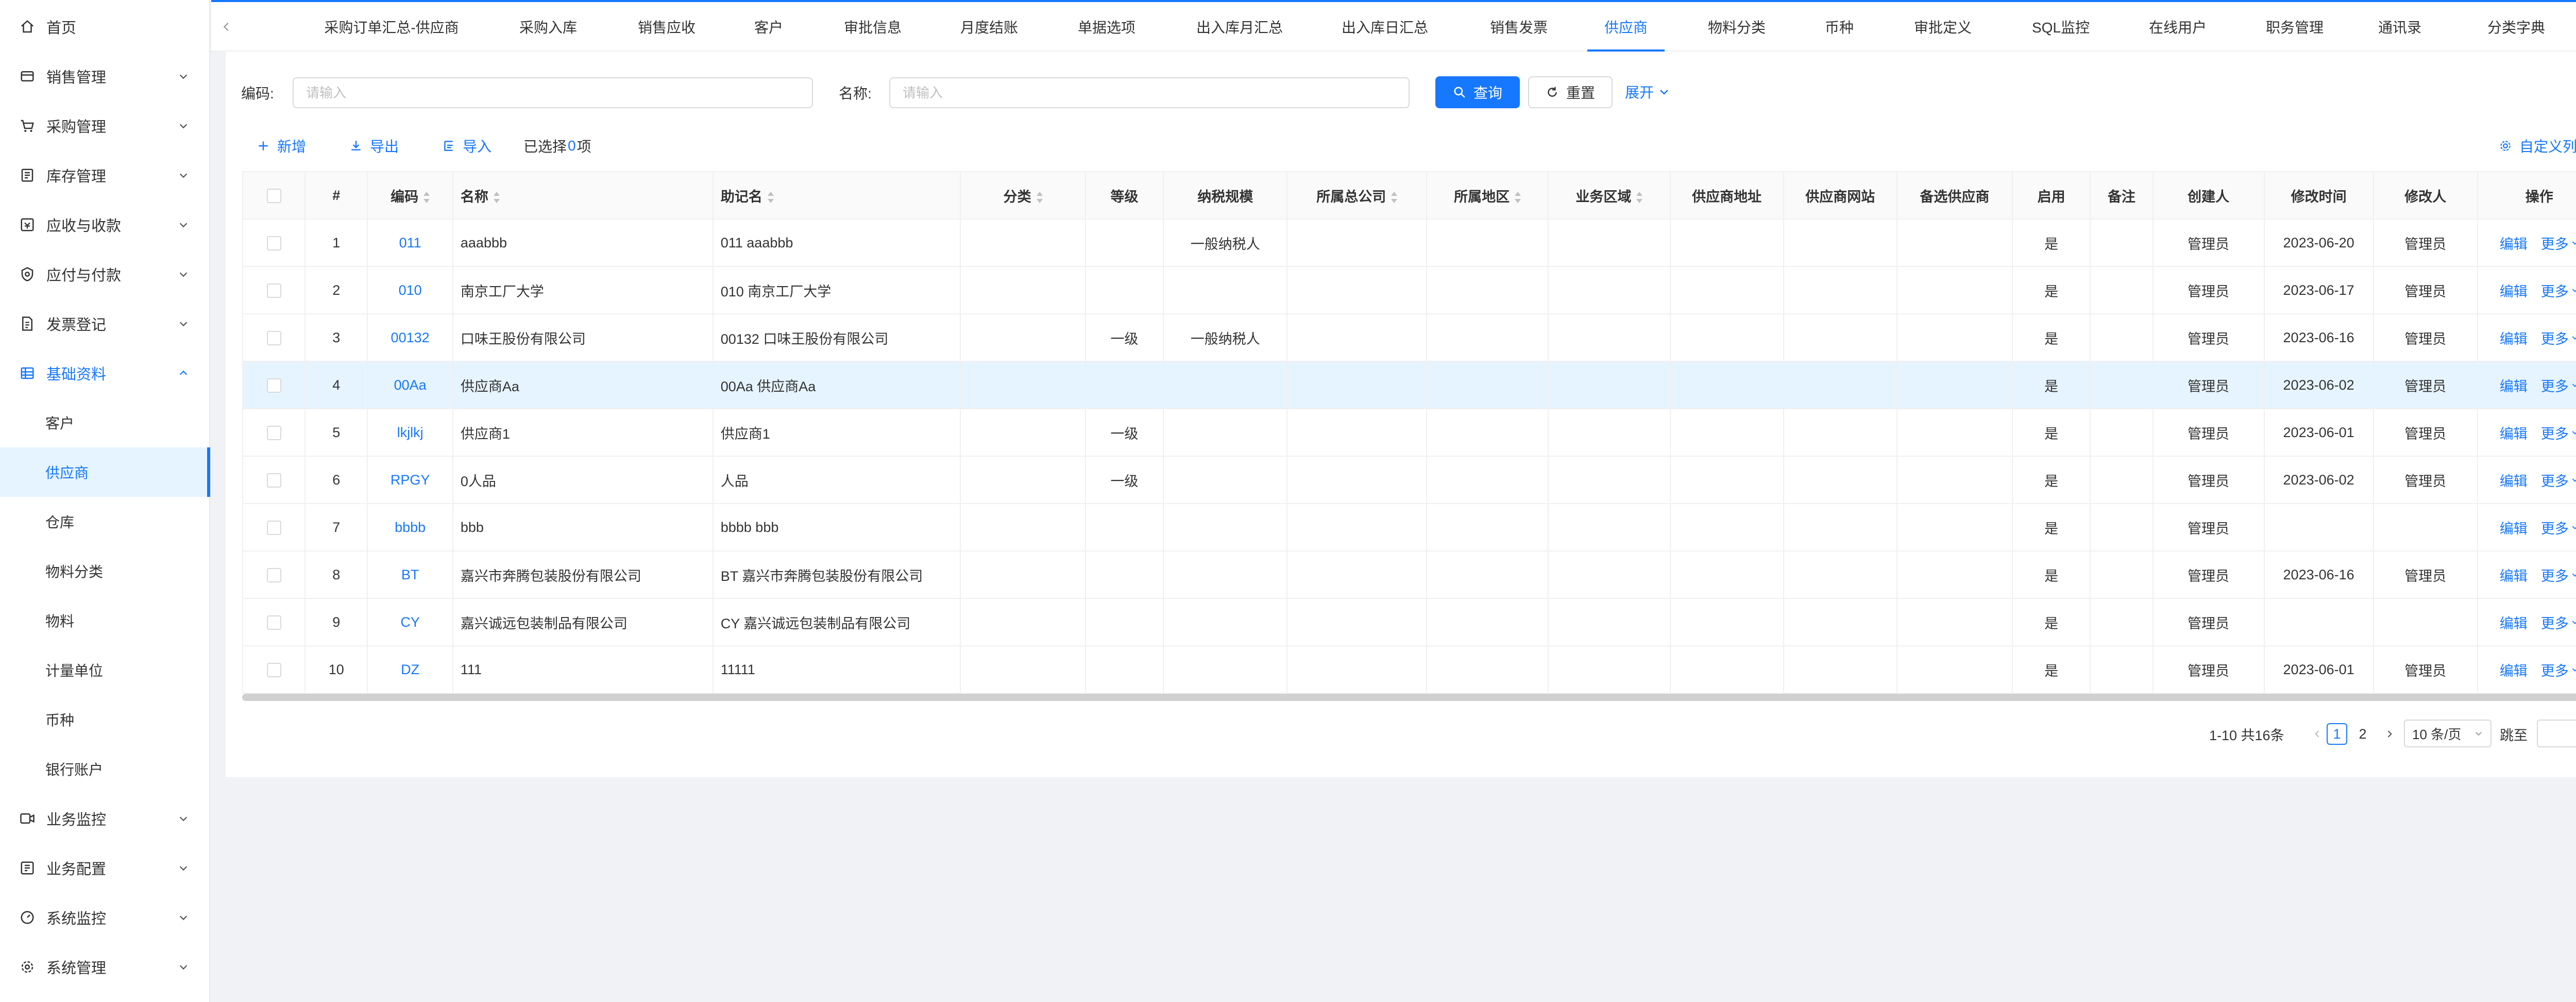 The width and height of the screenshot is (2576, 1002). I want to click on tab-2: 销售应收, so click(666, 27).